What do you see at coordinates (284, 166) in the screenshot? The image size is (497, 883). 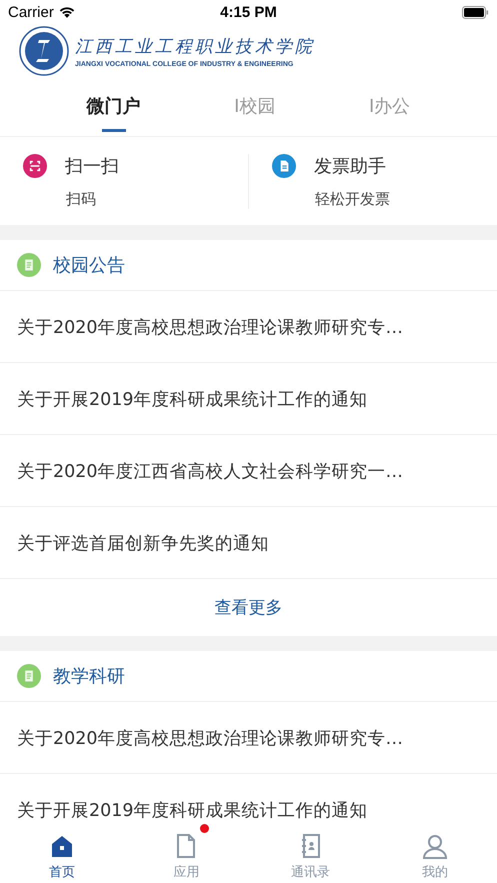 I see `document-icon` at bounding box center [284, 166].